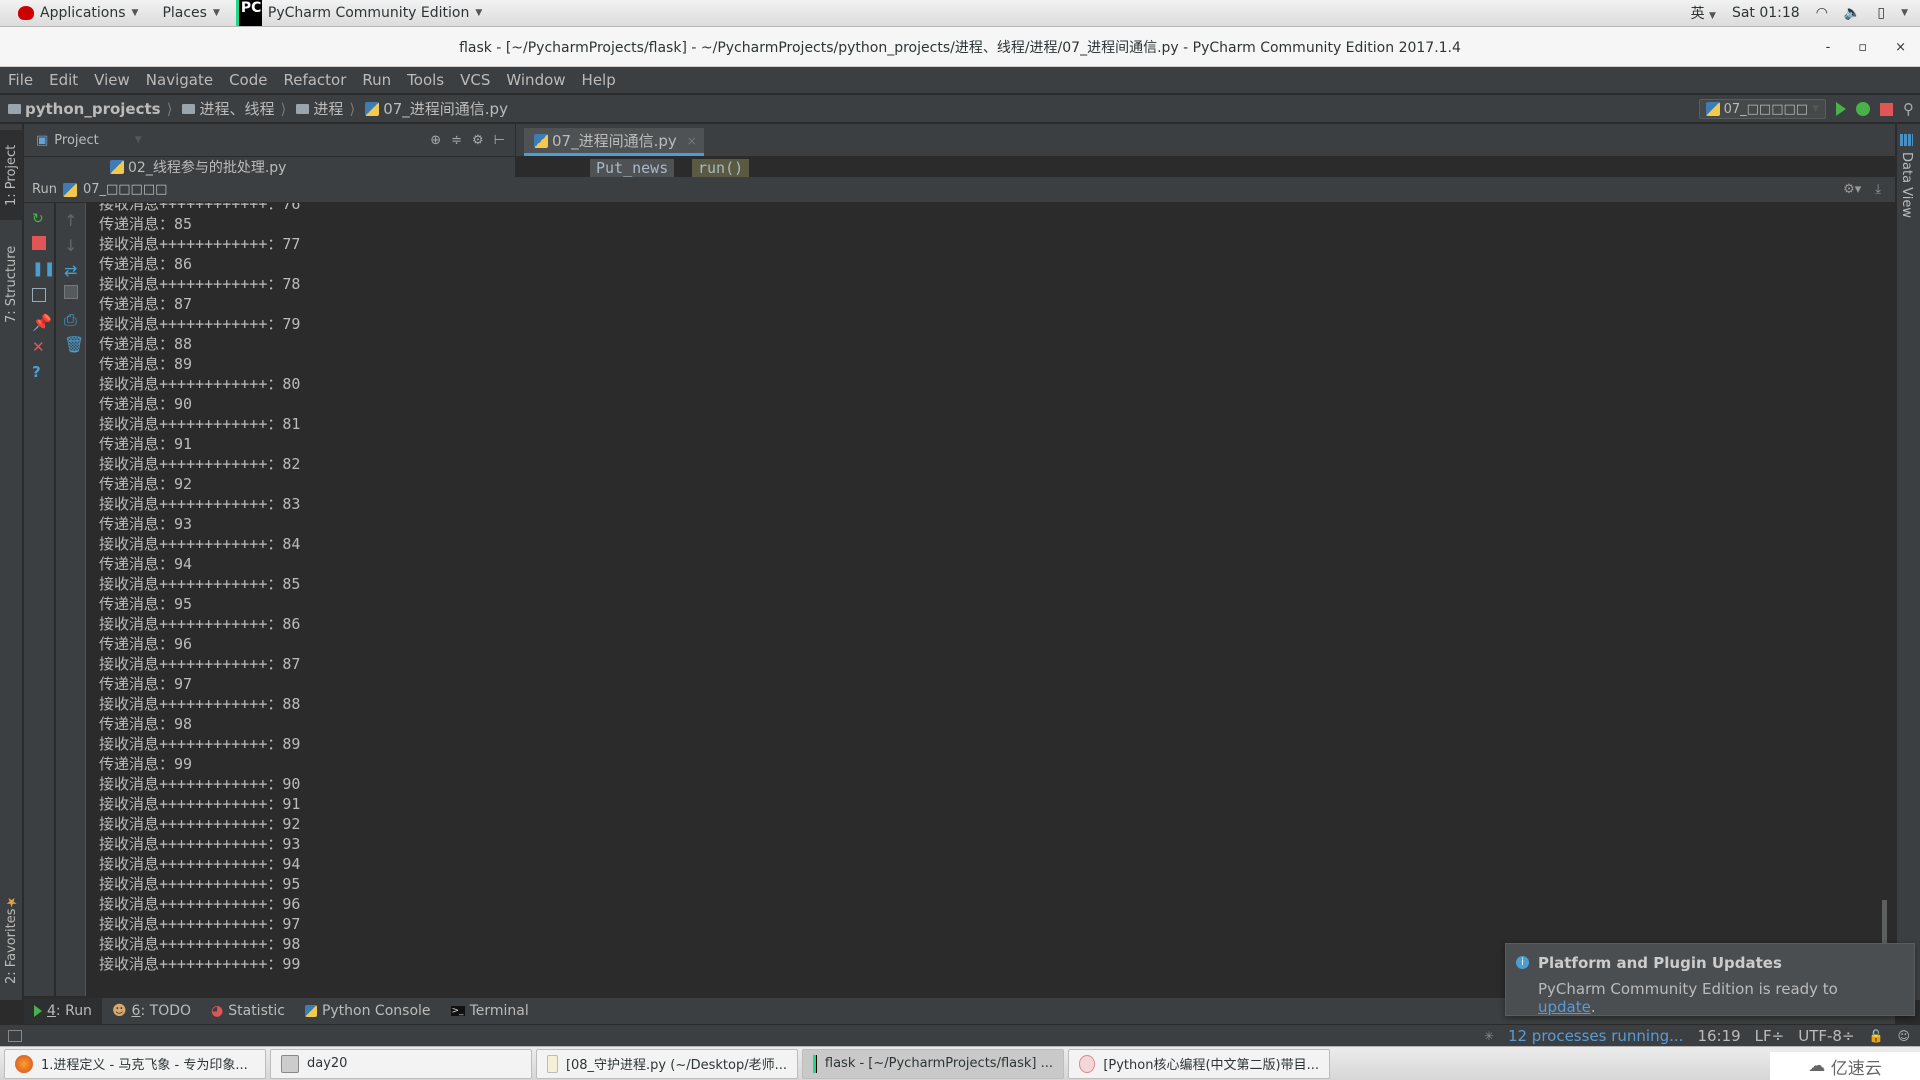  What do you see at coordinates (425, 108) in the screenshot?
I see `breadcrumb-file: 07_进程间通信.py` at bounding box center [425, 108].